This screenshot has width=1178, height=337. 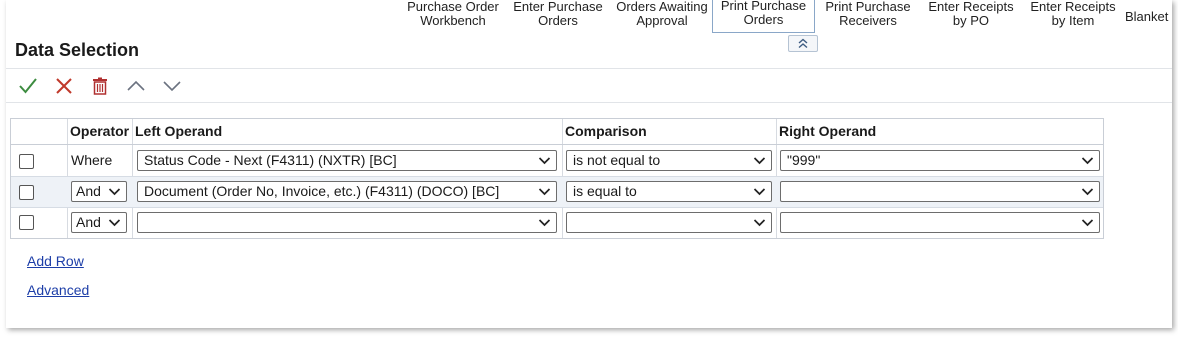 I want to click on tab-label-line2: Approval, so click(x=662, y=20).